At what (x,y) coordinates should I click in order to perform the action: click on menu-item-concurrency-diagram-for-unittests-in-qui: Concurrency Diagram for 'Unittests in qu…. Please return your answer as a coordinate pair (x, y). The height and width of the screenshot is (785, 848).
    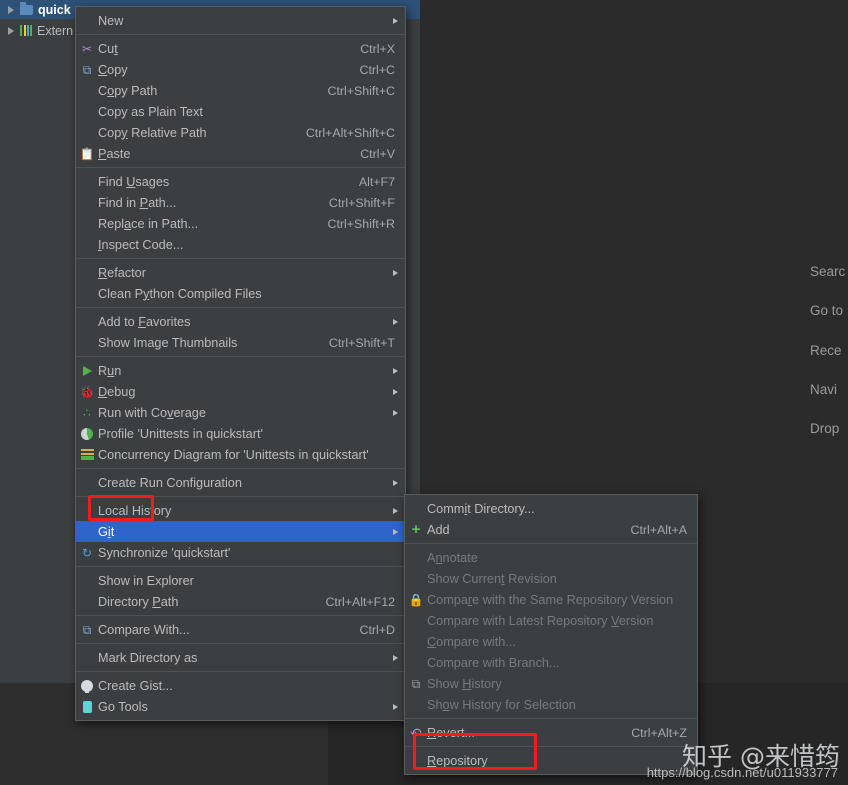
    Looking at the image, I should click on (240, 454).